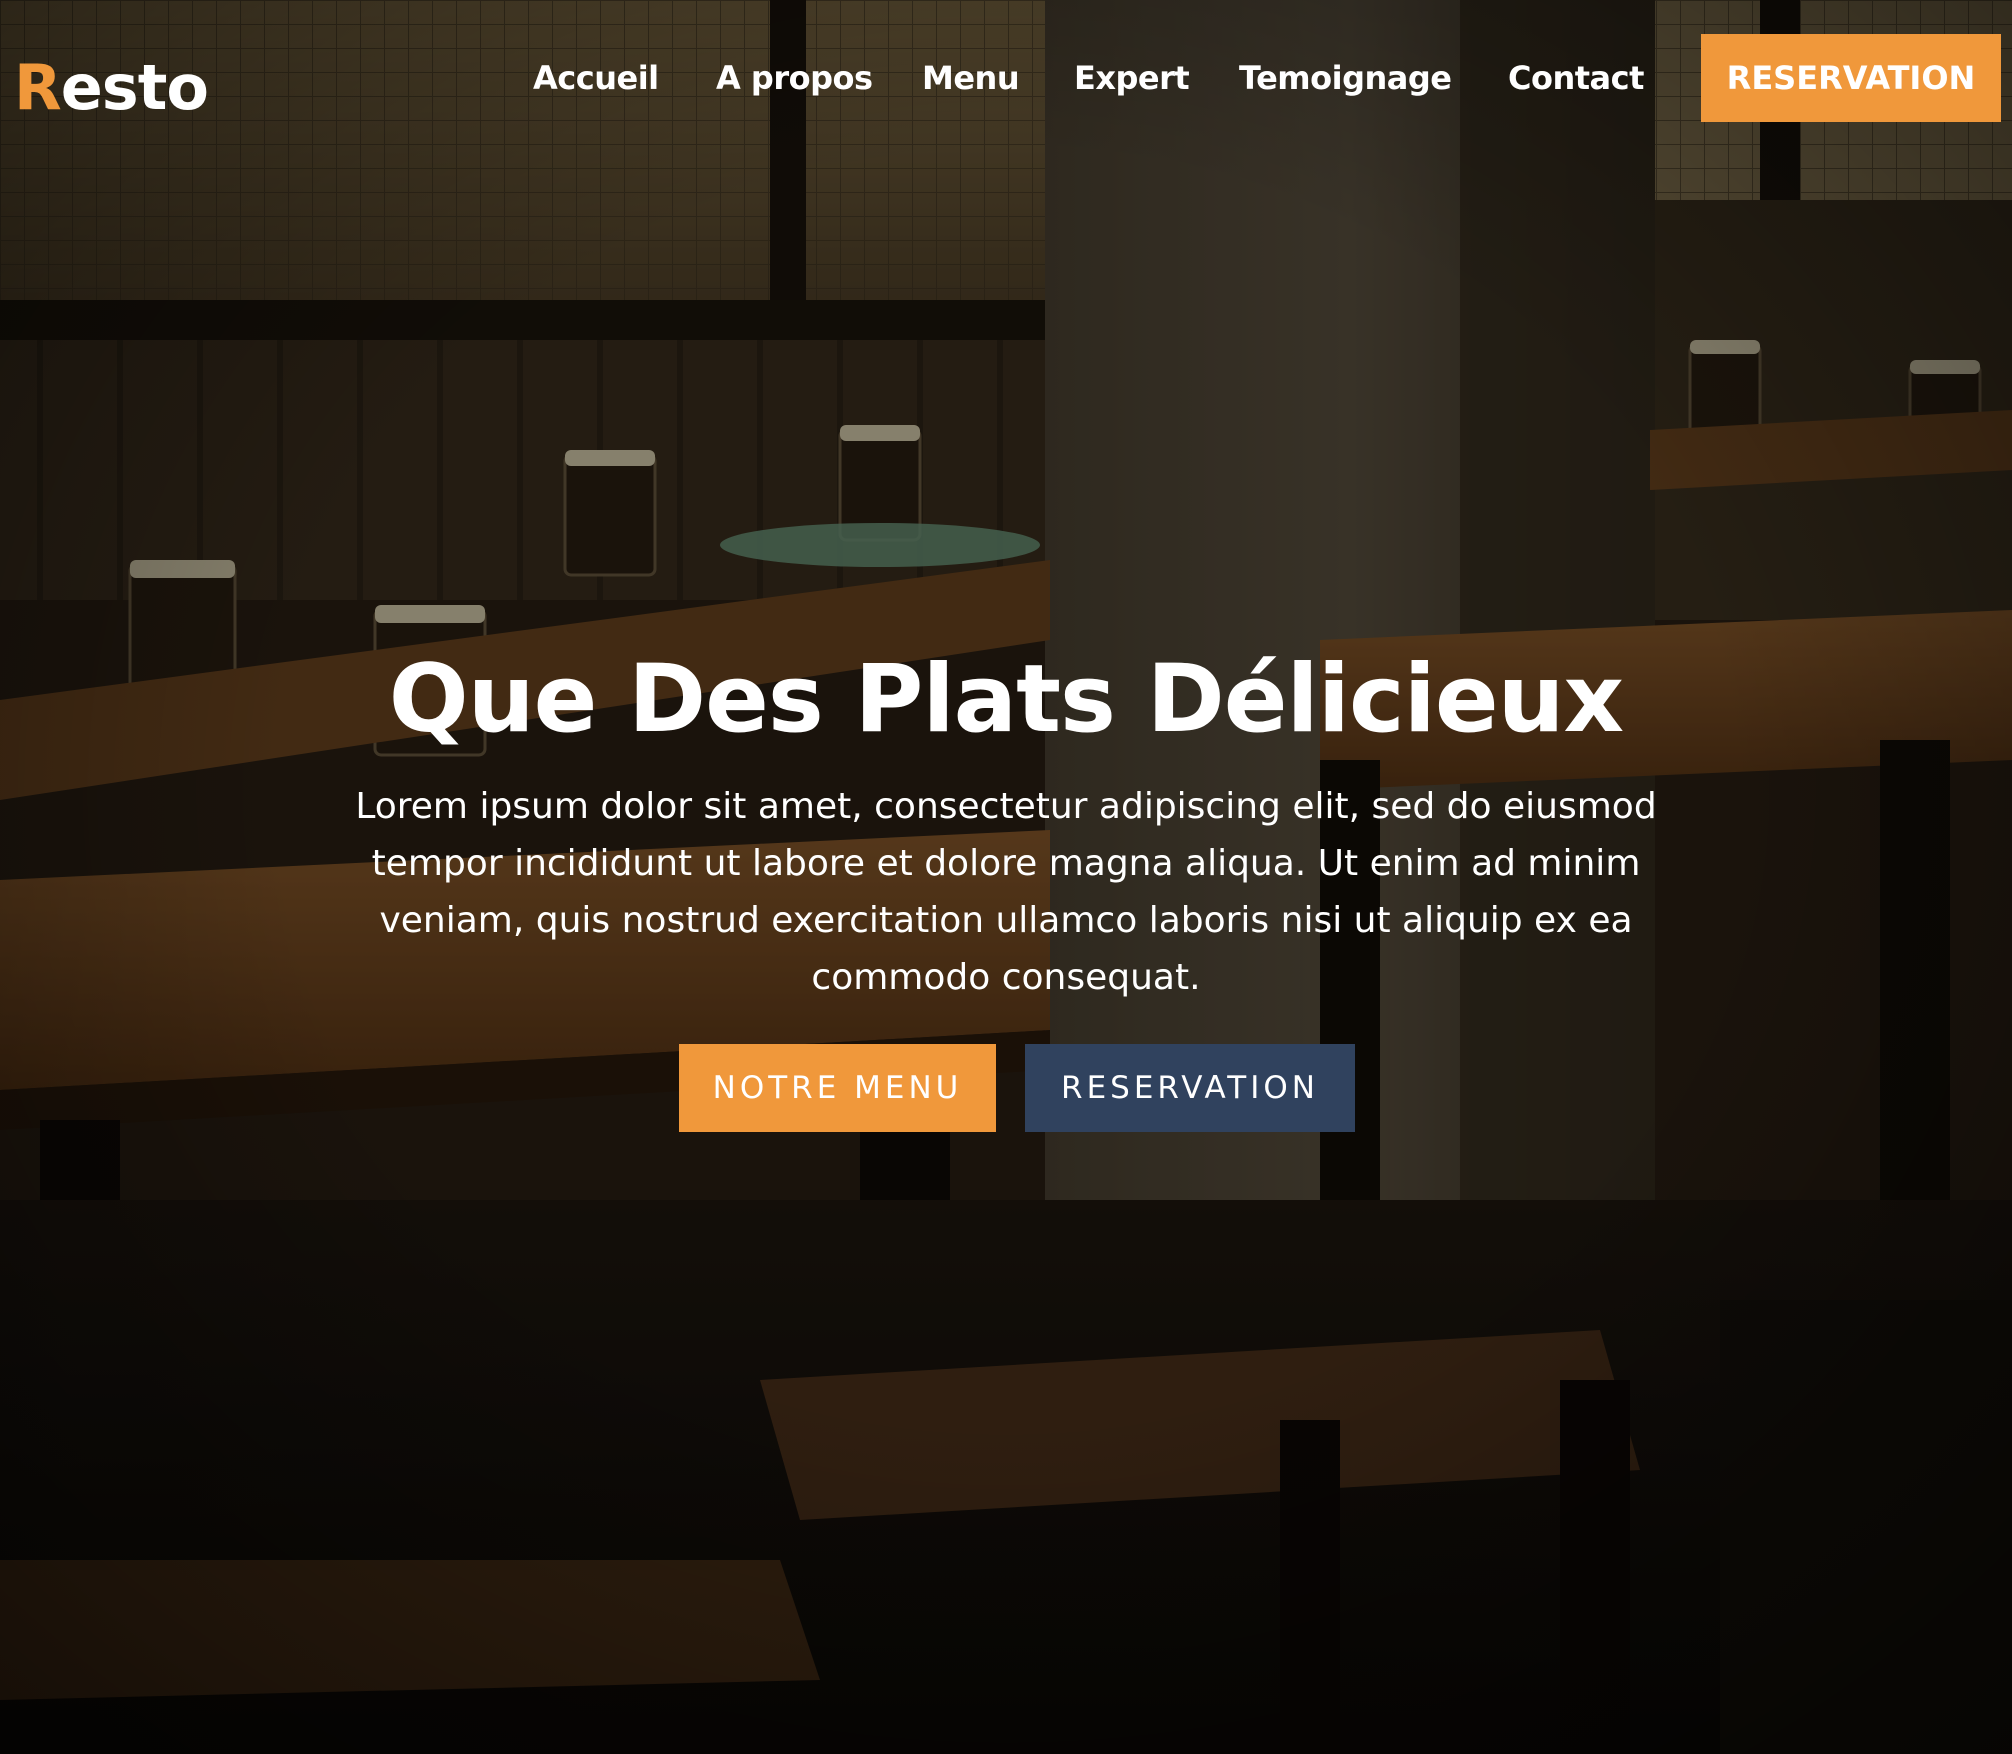 The width and height of the screenshot is (2012, 1754). Describe the element at coordinates (1006, 1088) in the screenshot. I see `hero-buttons: NOTRE MENU RESERVATION` at that location.